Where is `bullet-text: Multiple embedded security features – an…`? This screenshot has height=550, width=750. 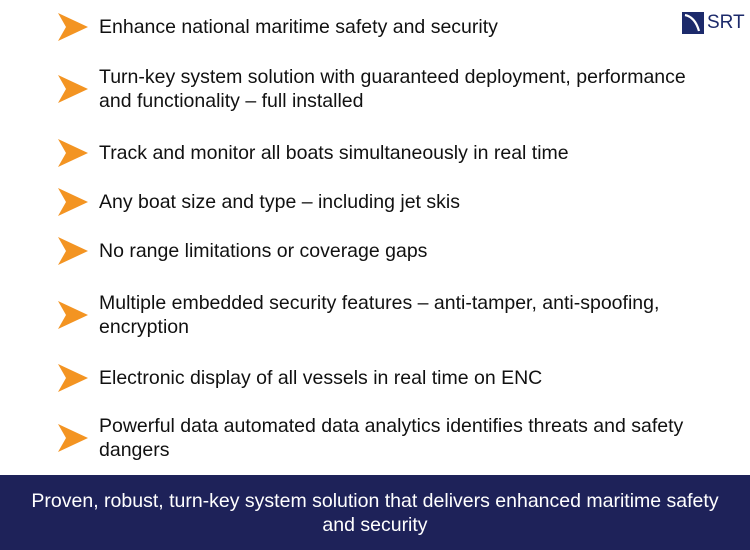
bullet-text: Multiple embedded security features – an… is located at coordinates (379, 315).